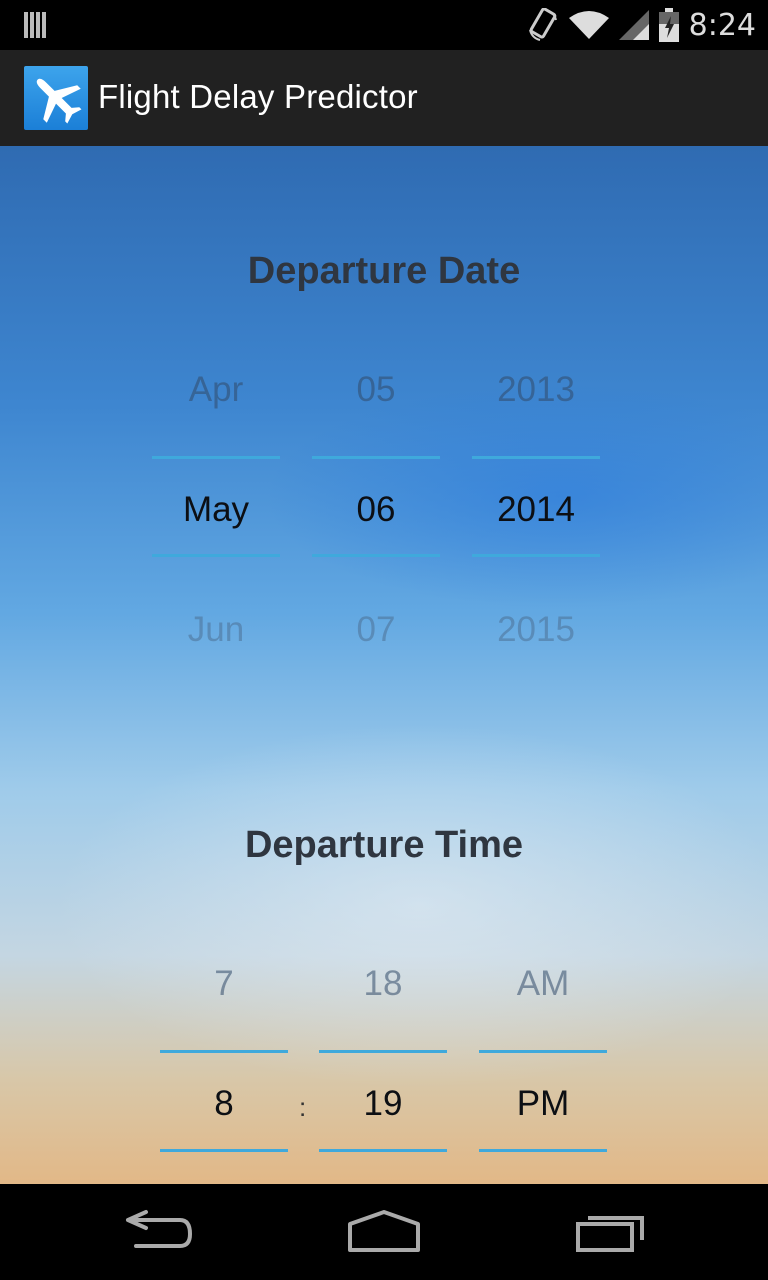 The height and width of the screenshot is (1280, 768). I want to click on hour-divider-top, so click(224, 1051).